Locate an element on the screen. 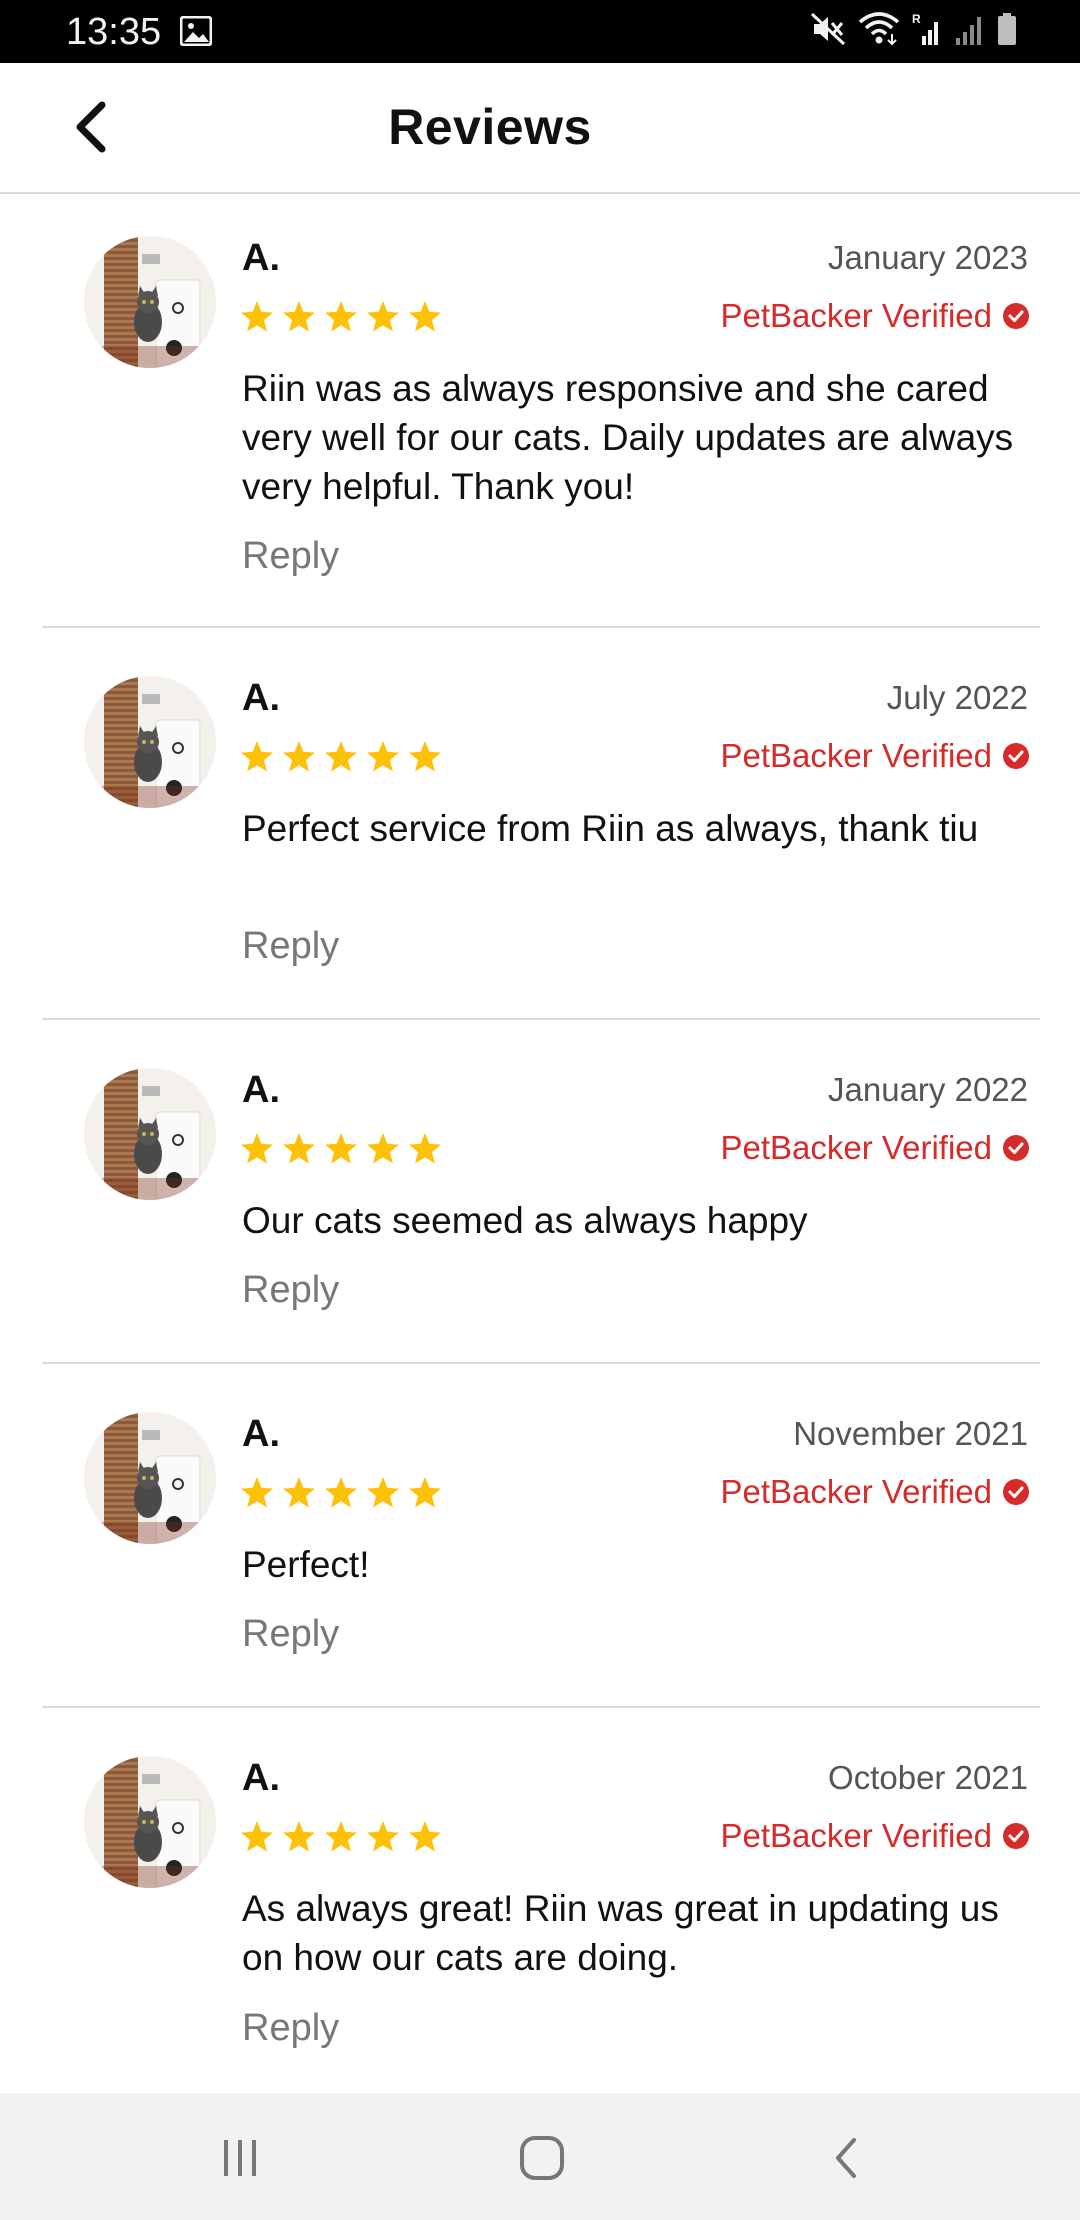  recent-apps-button is located at coordinates (240, 2158).